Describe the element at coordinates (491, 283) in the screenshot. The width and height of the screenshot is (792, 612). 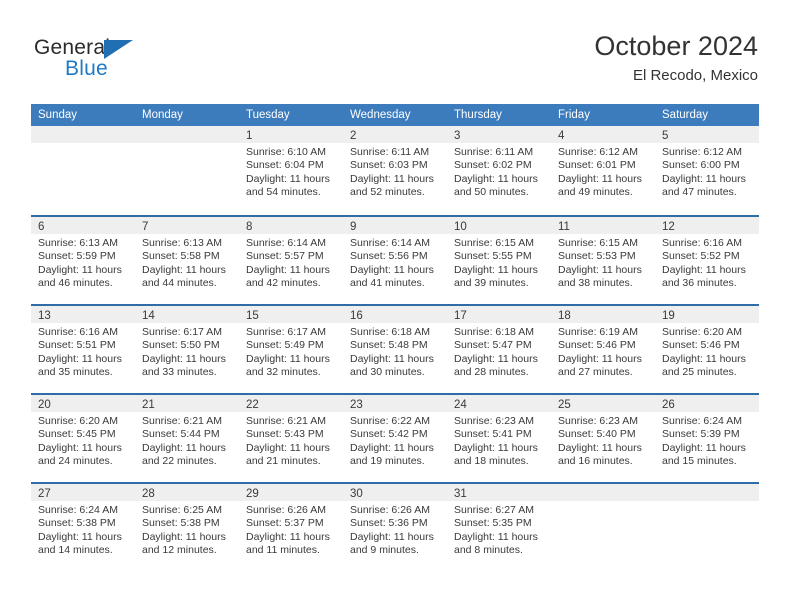
I see `daylight-text-line2: and 39 minutes.` at that location.